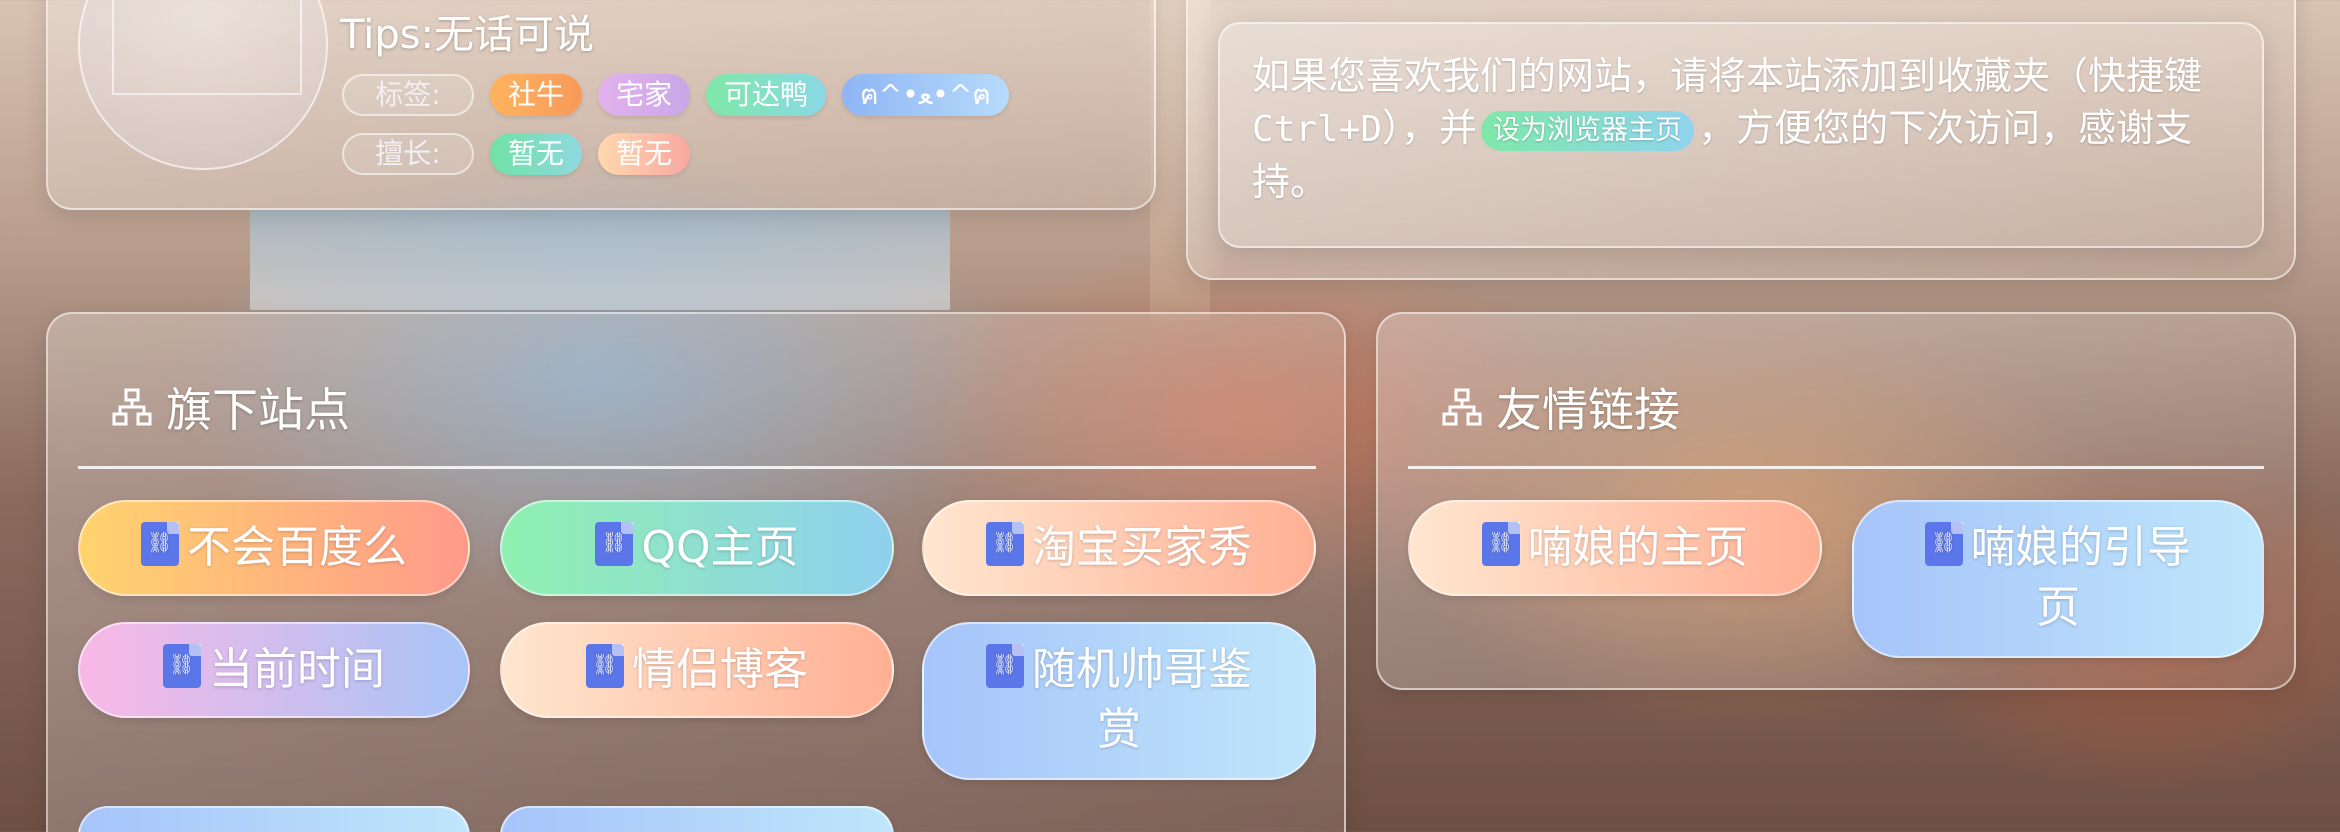  I want to click on tag: 社牛, so click(536, 95).